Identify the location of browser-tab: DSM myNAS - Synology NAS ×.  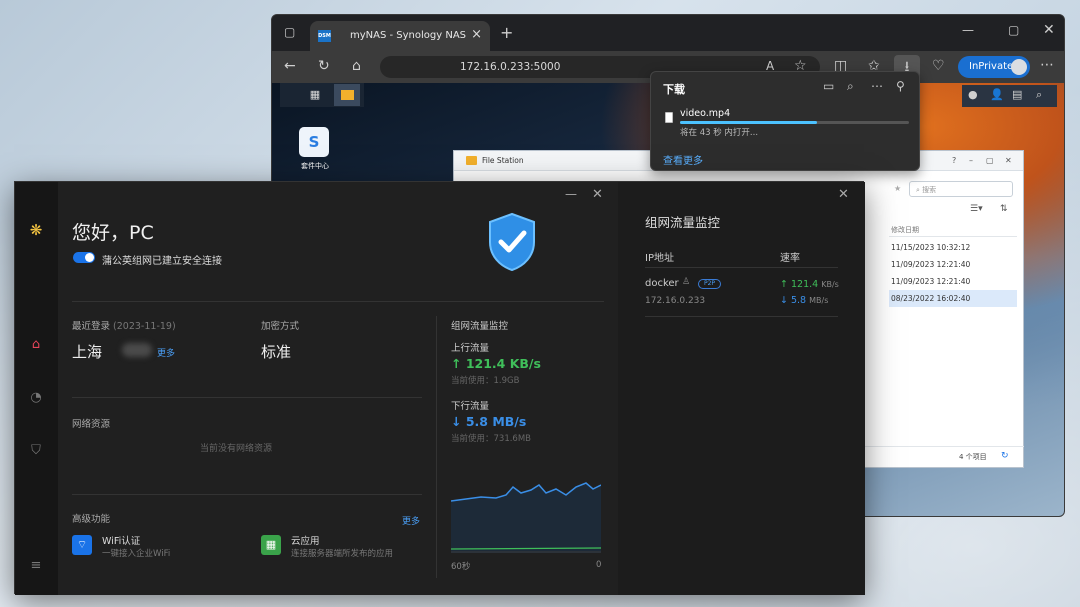
(400, 36).